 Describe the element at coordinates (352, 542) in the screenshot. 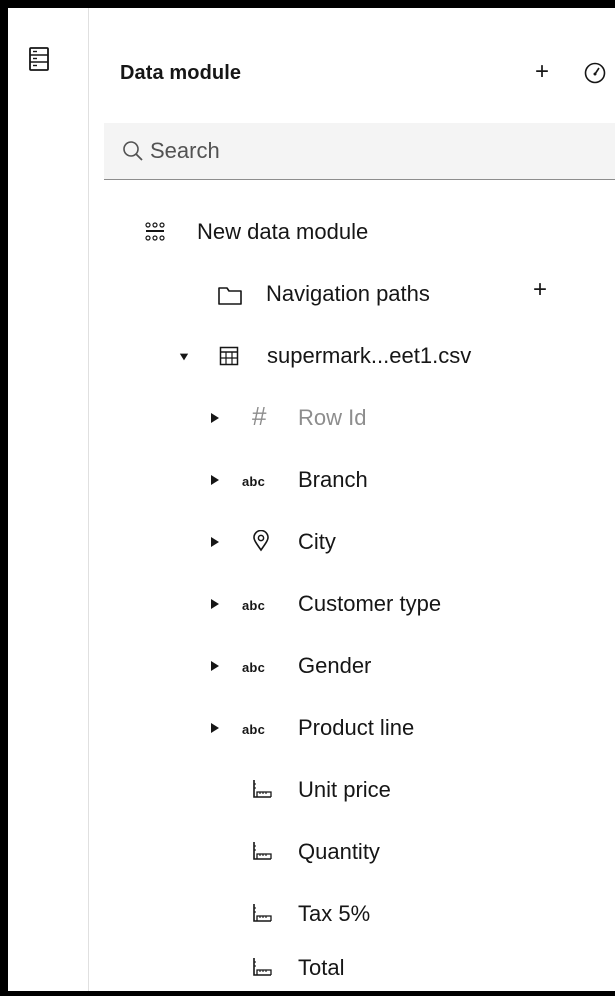

I see `field-city: City` at that location.